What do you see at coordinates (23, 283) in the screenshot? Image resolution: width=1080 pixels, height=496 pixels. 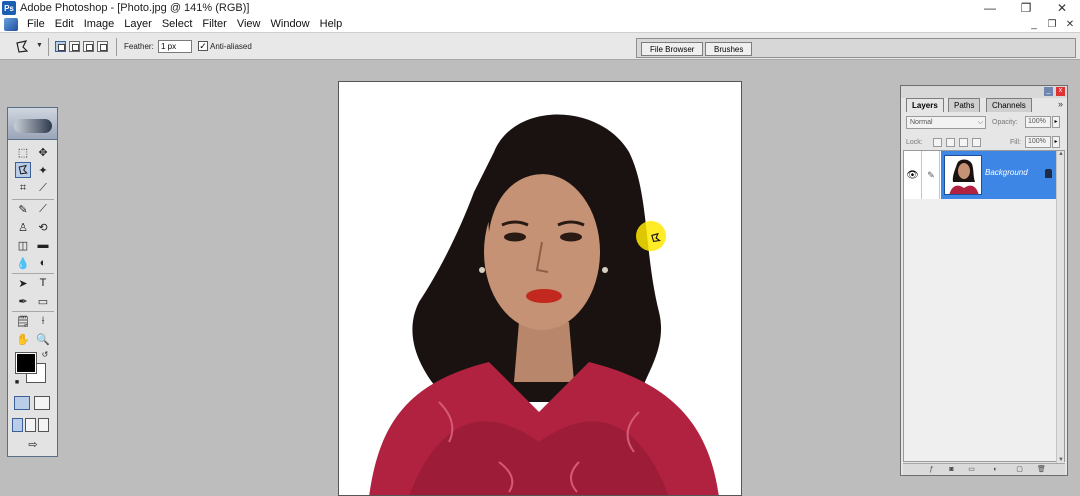 I see `path-selection-tool-icon: ➤` at bounding box center [23, 283].